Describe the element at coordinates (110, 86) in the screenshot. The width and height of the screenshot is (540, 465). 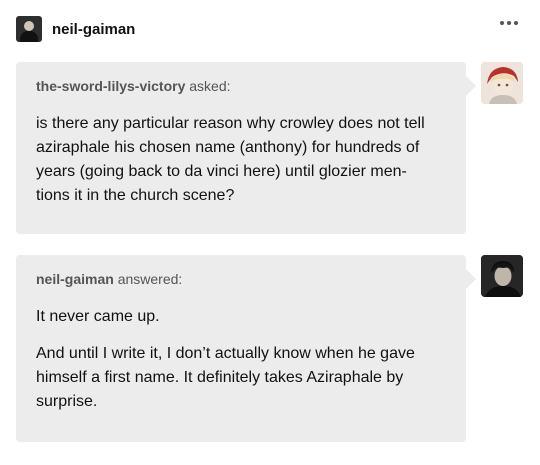
I see `asker-name: the-sword-lilys-victory` at that location.